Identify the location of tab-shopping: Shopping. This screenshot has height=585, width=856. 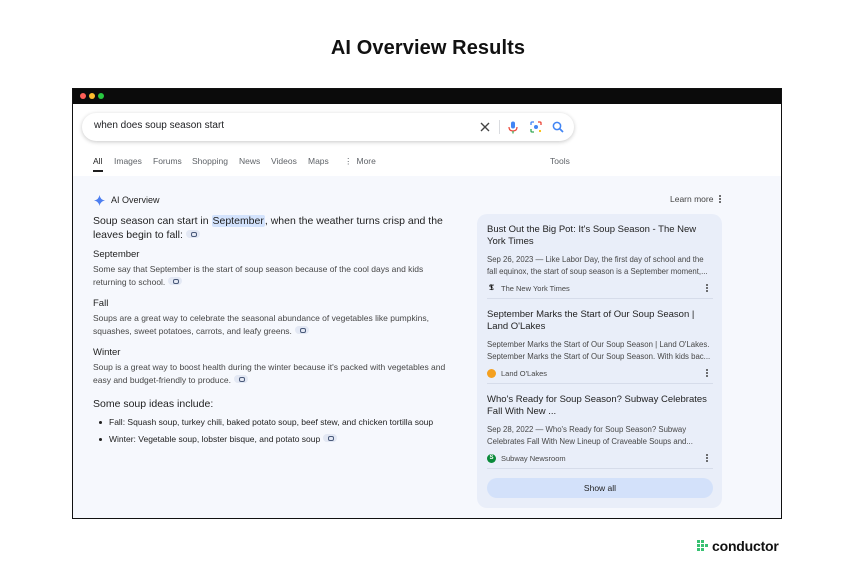
(210, 161).